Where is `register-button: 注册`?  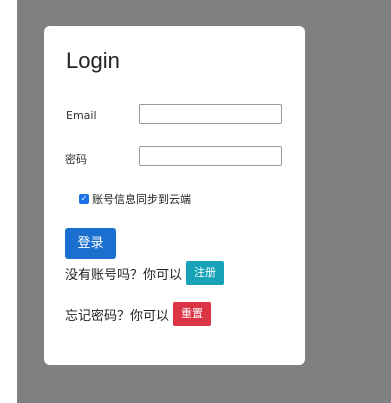 register-button: 注册 is located at coordinates (205, 273).